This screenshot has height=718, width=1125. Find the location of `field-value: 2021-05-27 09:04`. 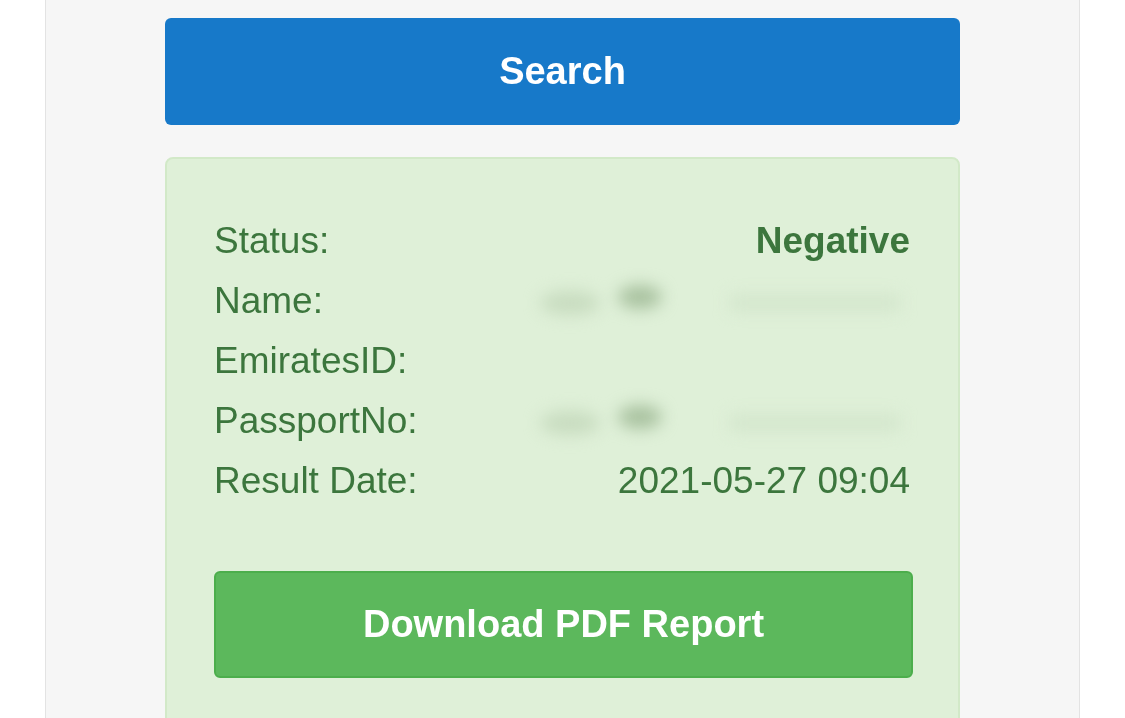

field-value: 2021-05-27 09:04 is located at coordinates (763, 481).